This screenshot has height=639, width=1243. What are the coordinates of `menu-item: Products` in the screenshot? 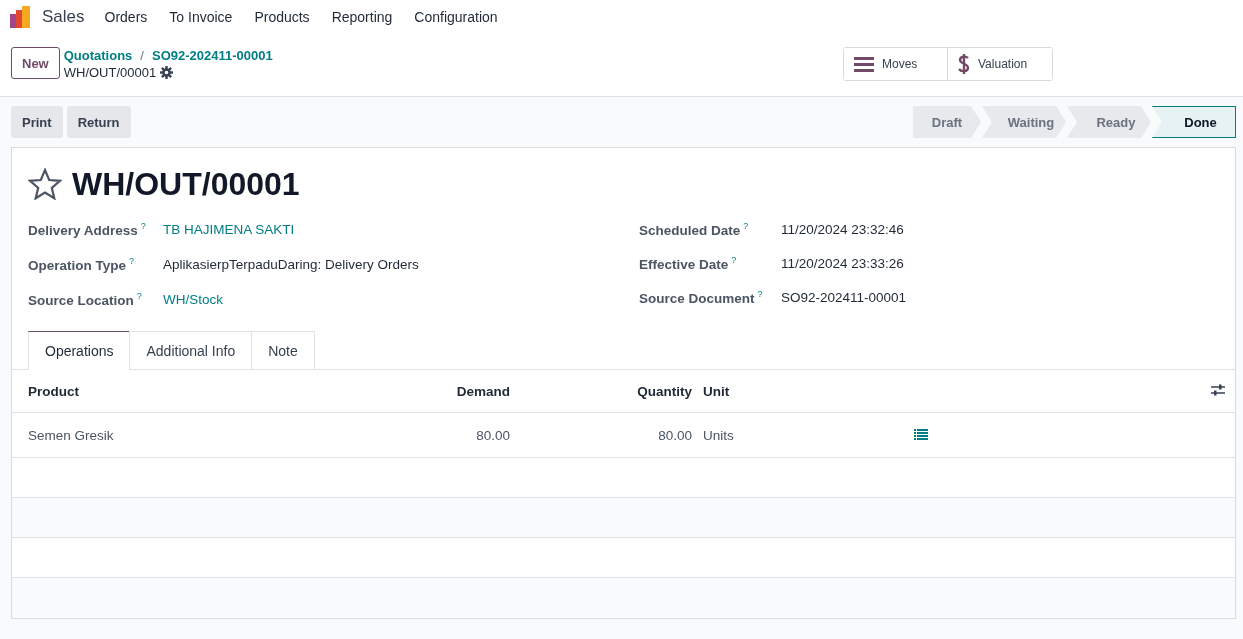 It's located at (282, 16).